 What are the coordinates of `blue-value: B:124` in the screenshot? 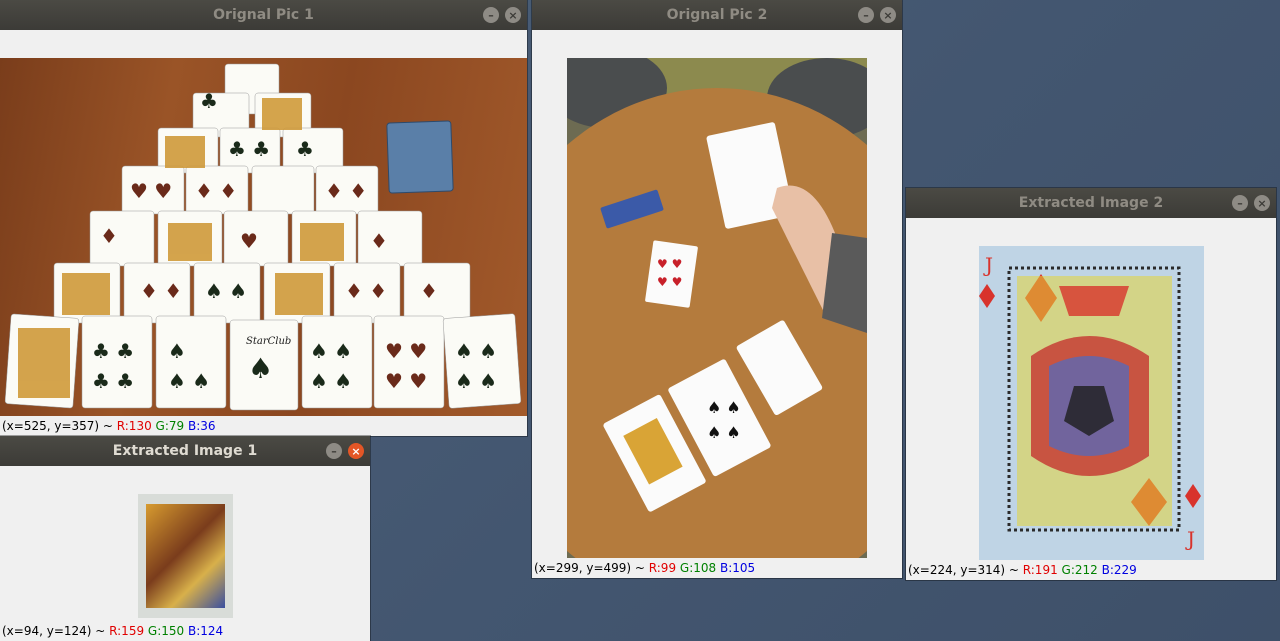 It's located at (206, 631).